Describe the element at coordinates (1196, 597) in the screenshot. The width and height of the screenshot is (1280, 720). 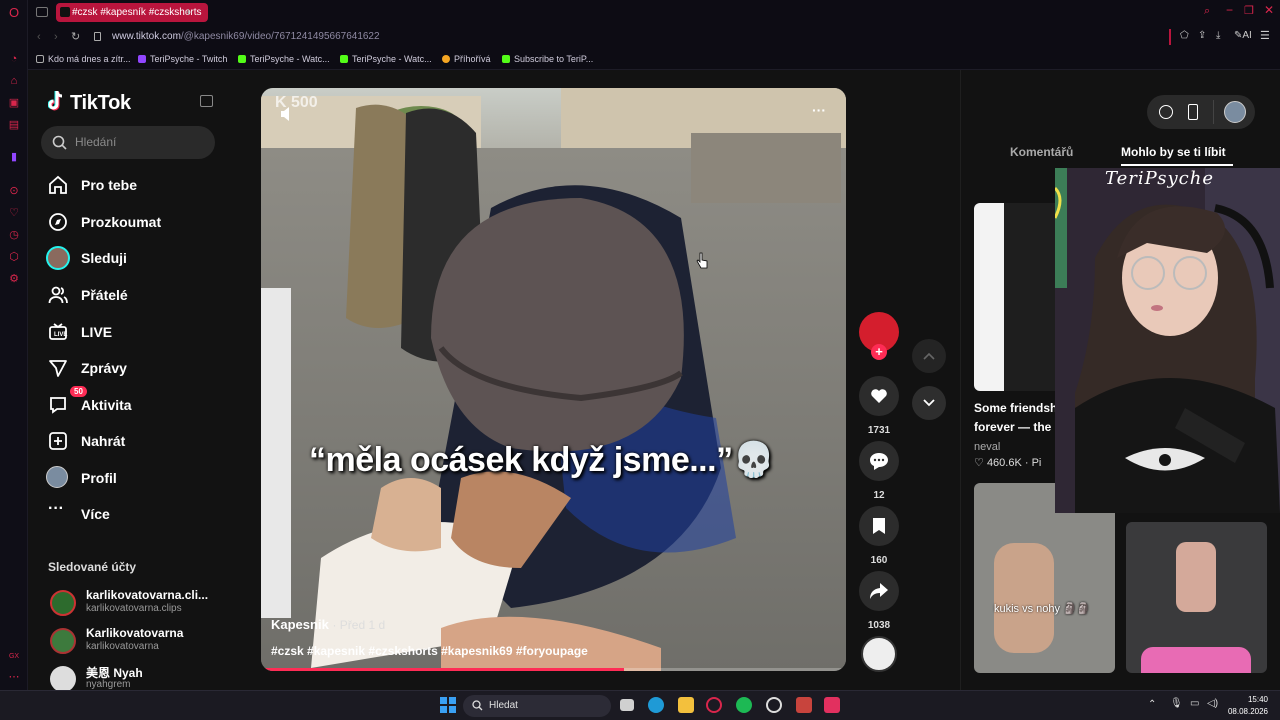
I see `suggested-video-thumbnail` at that location.